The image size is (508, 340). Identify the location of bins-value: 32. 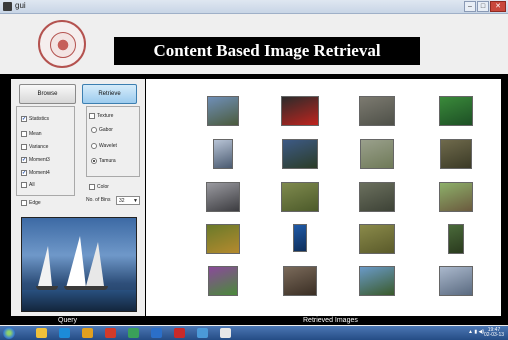
(122, 201).